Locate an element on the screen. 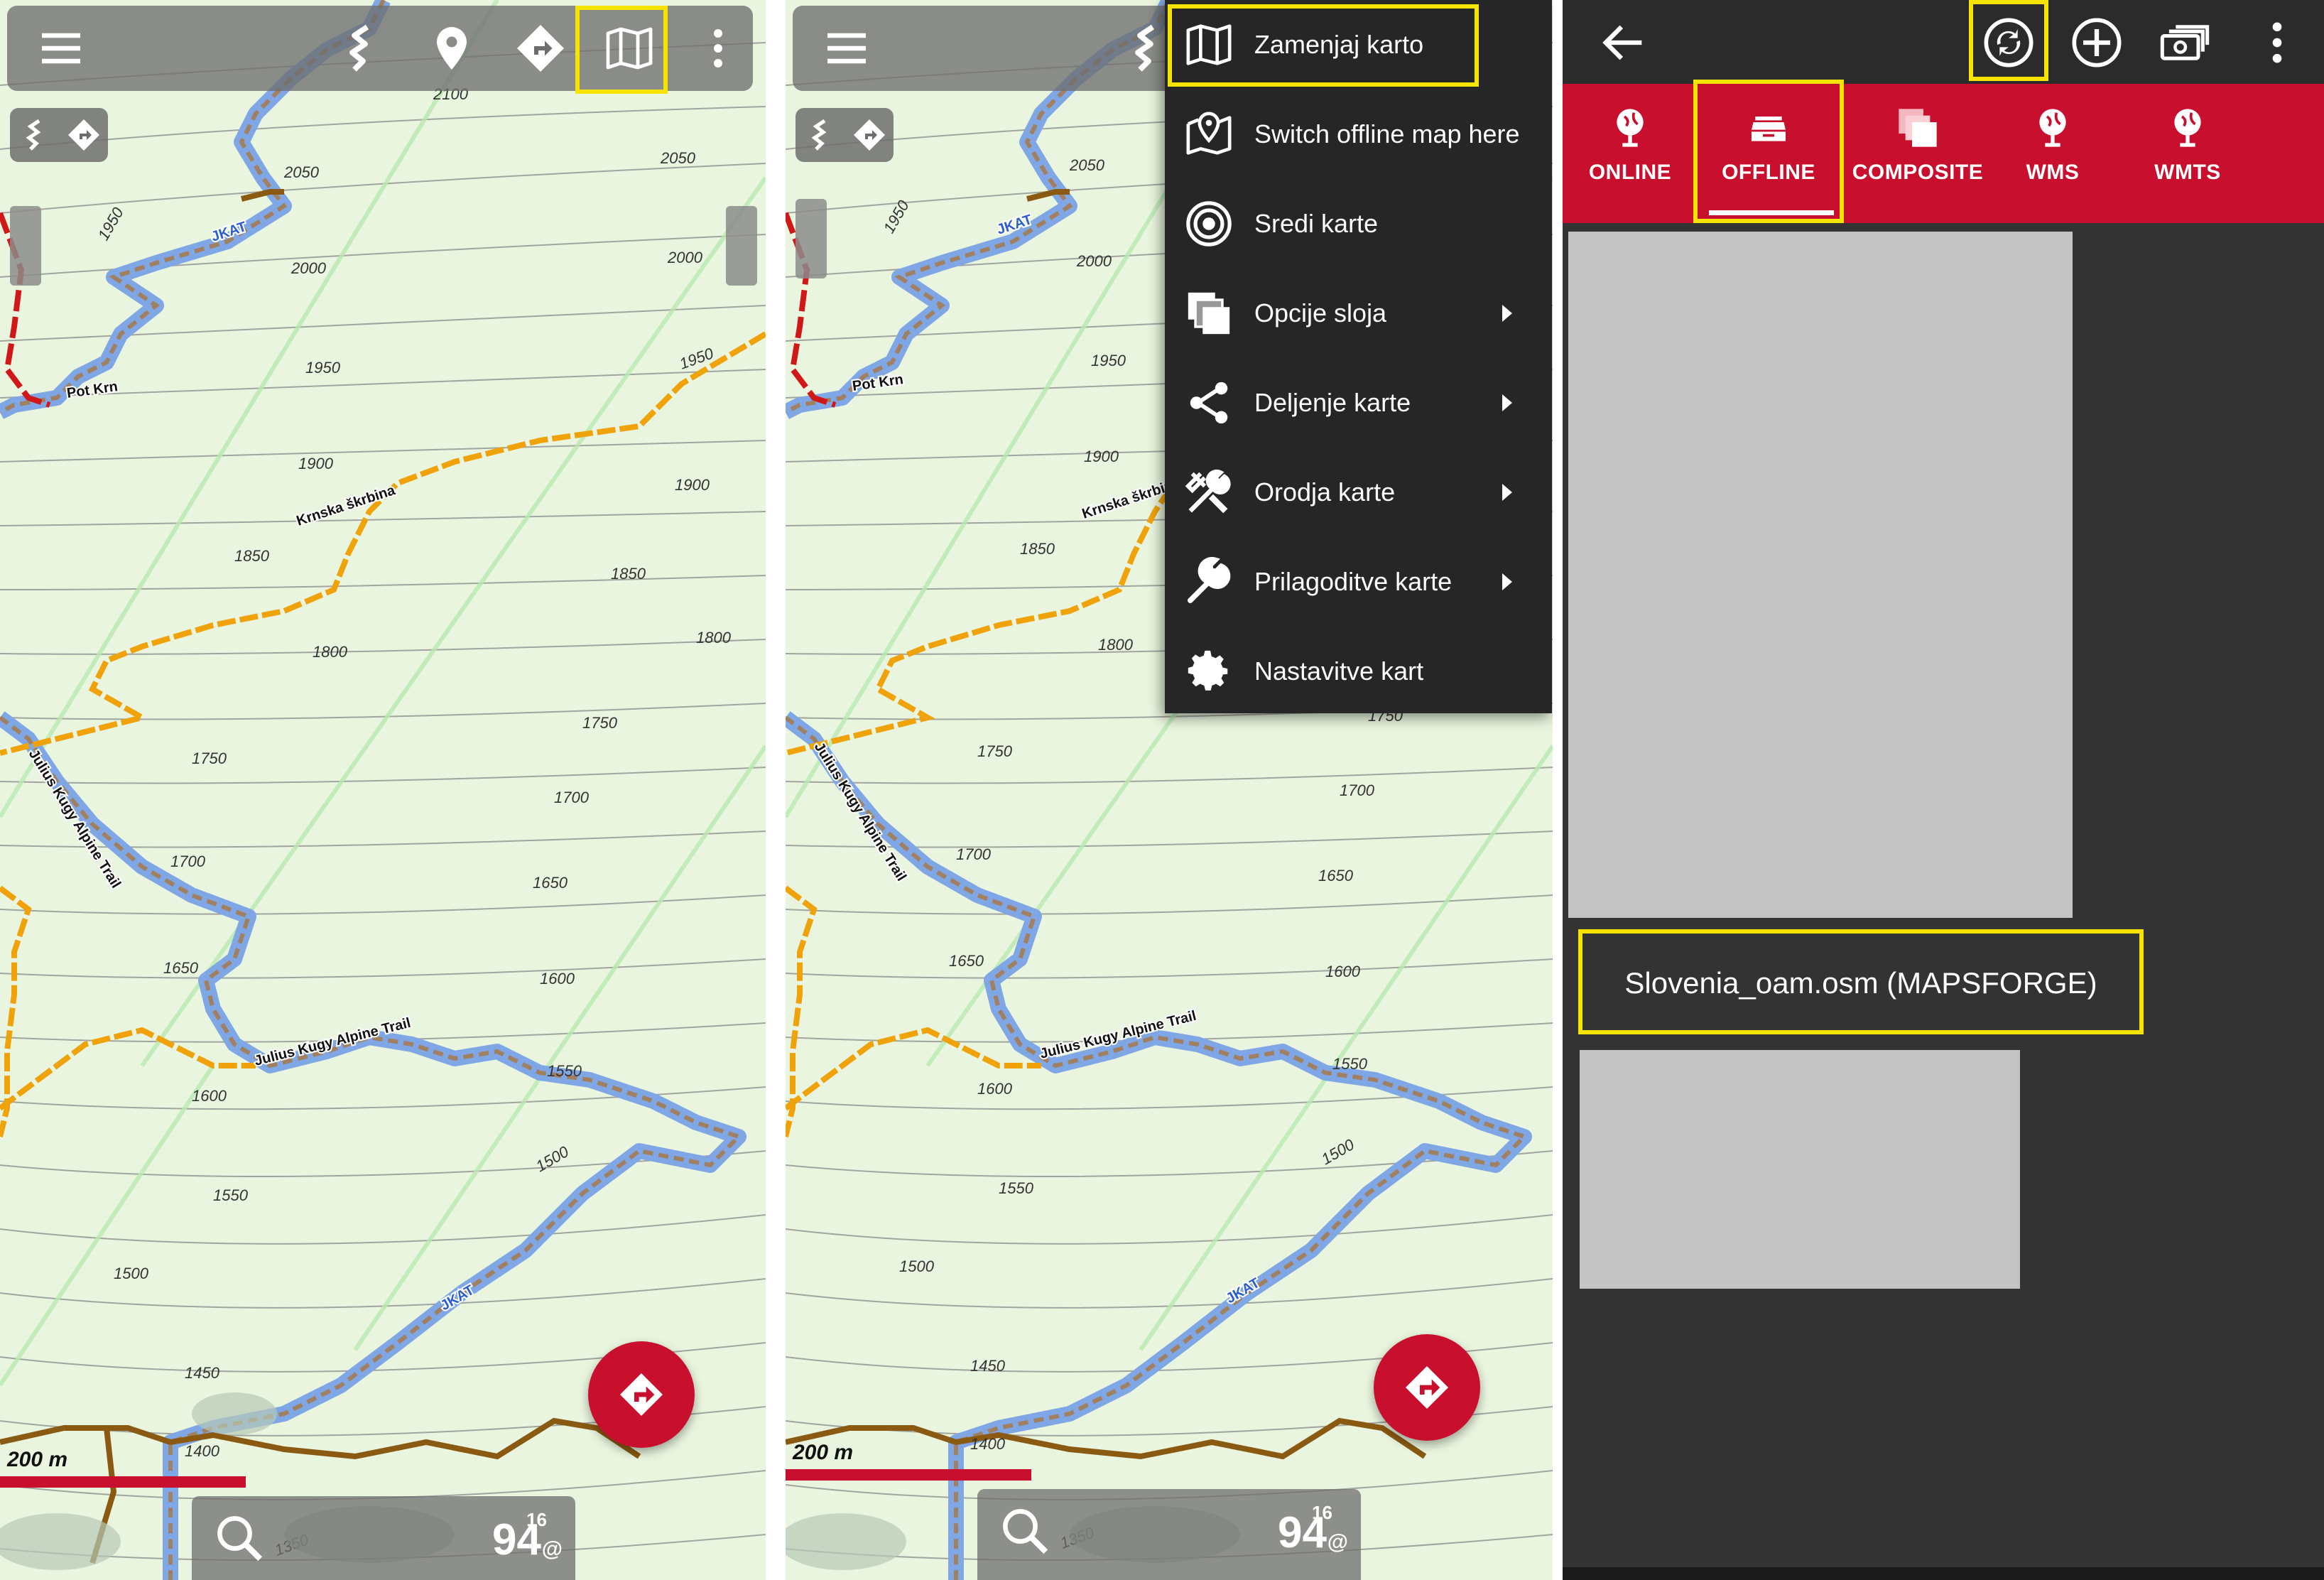  hamburger-icon is located at coordinates (846, 48).